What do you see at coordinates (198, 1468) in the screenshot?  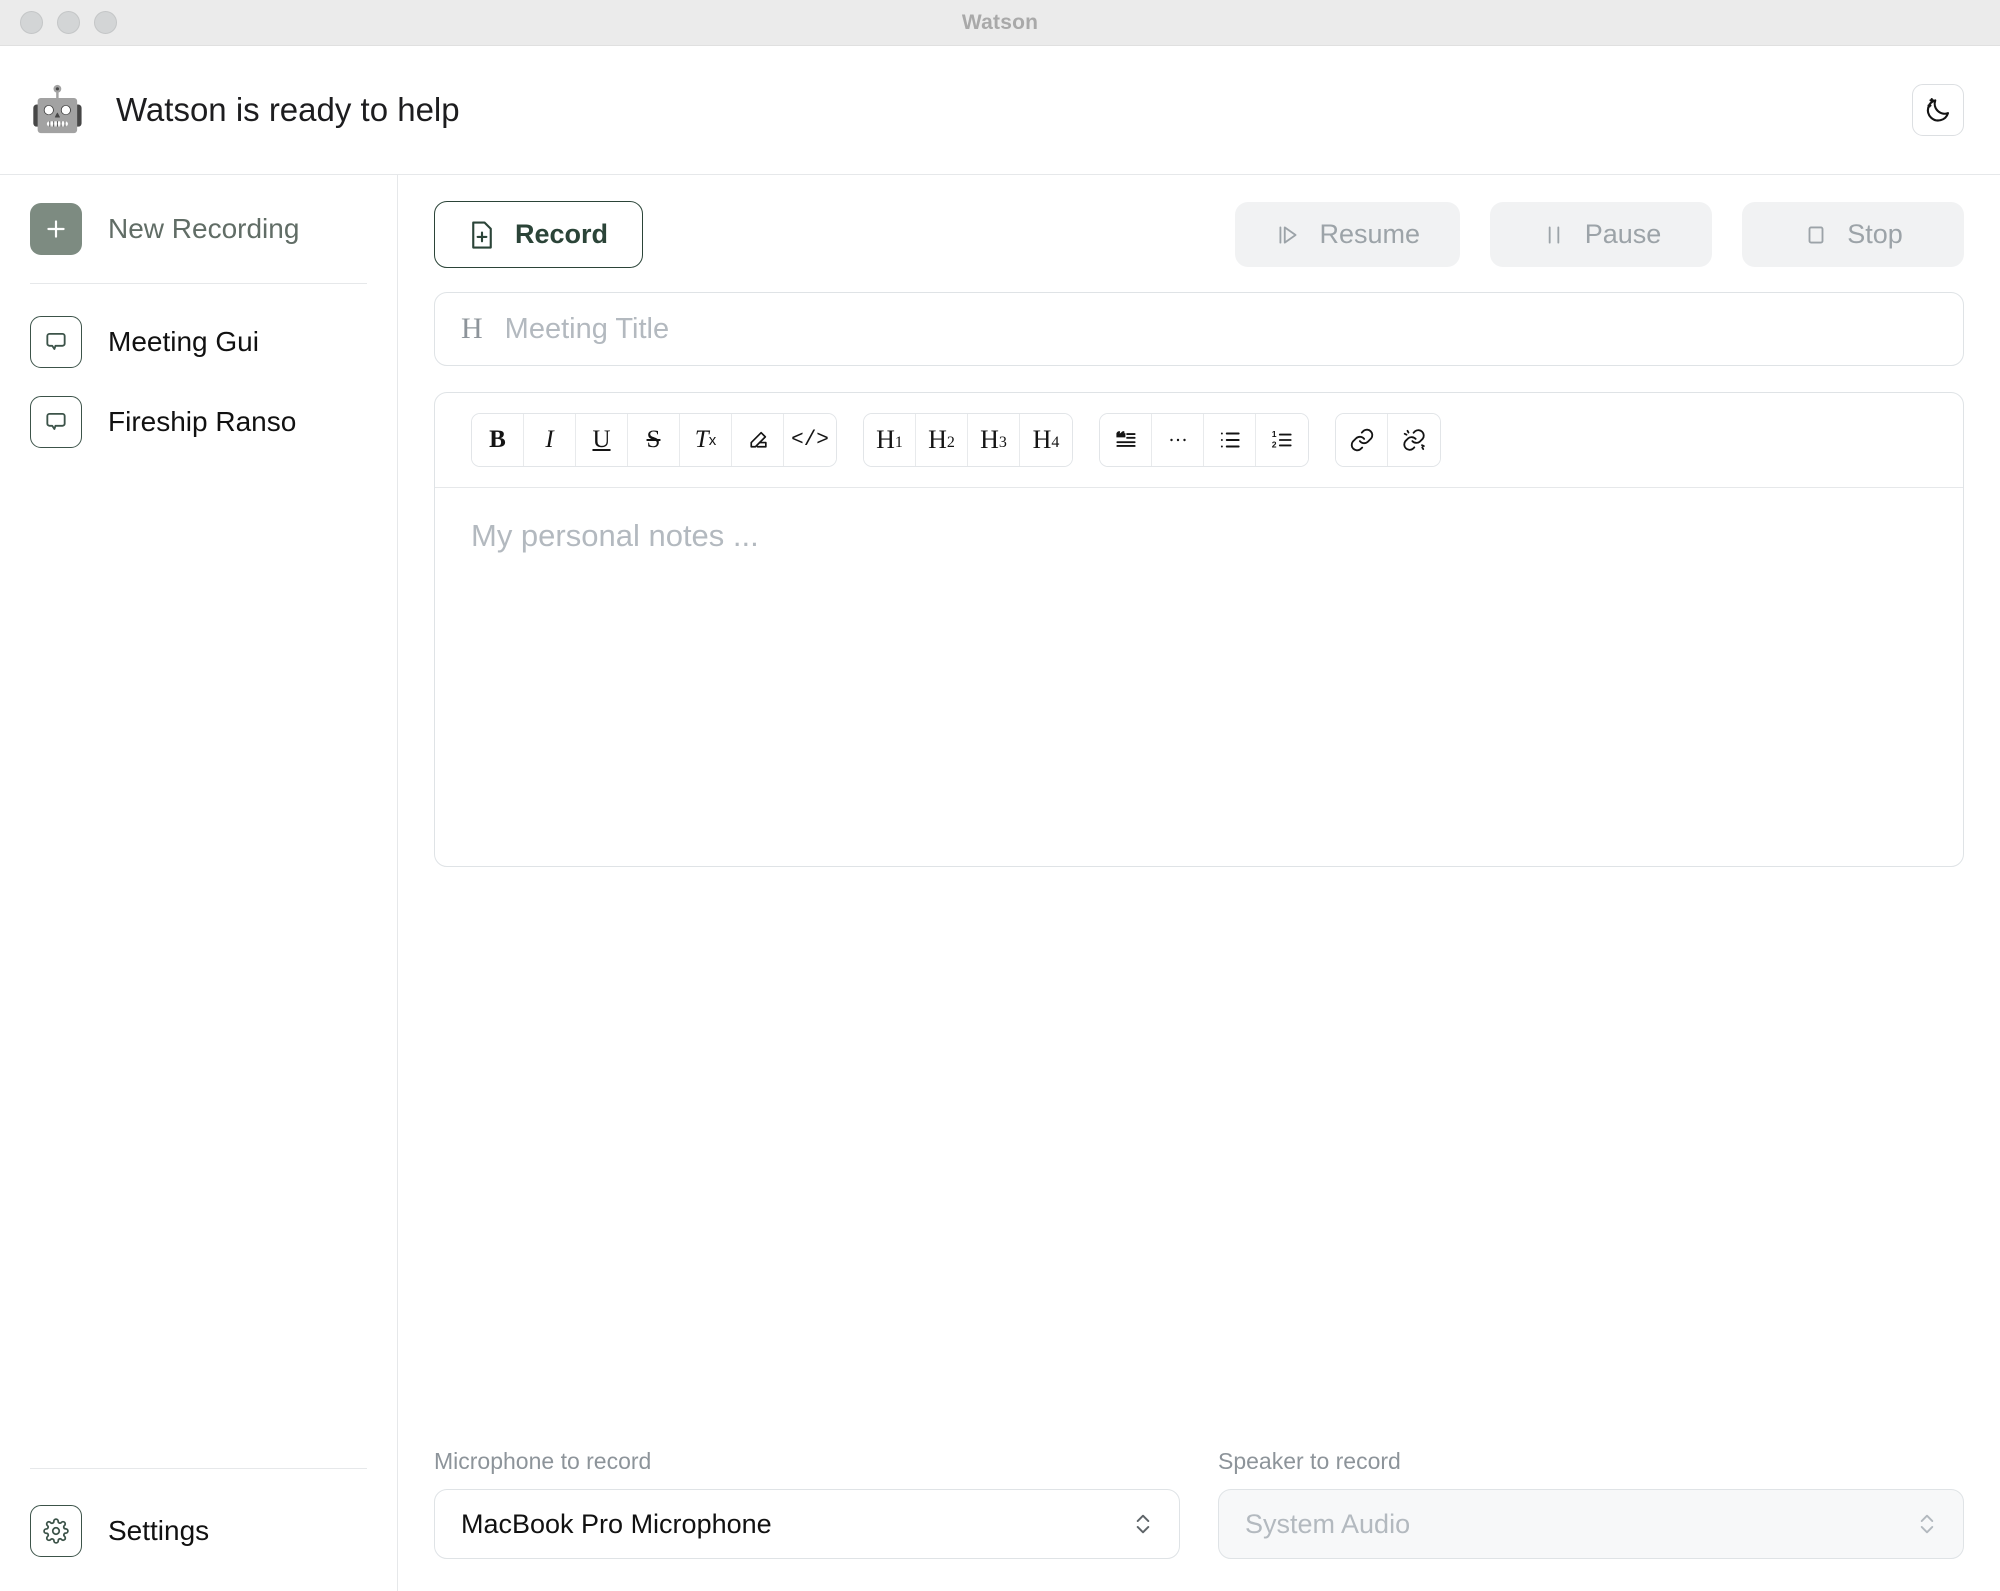 I see `sidebar-footer-divider` at bounding box center [198, 1468].